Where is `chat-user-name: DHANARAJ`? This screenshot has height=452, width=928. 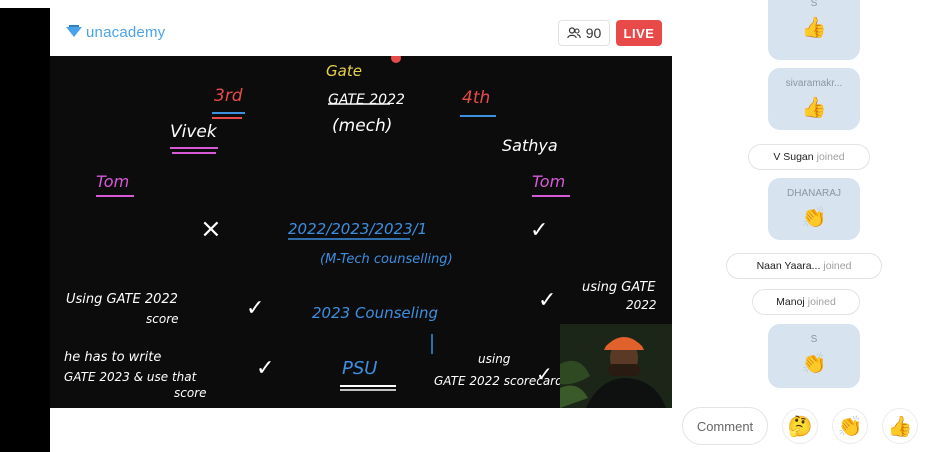 chat-user-name: DHANARAJ is located at coordinates (814, 193).